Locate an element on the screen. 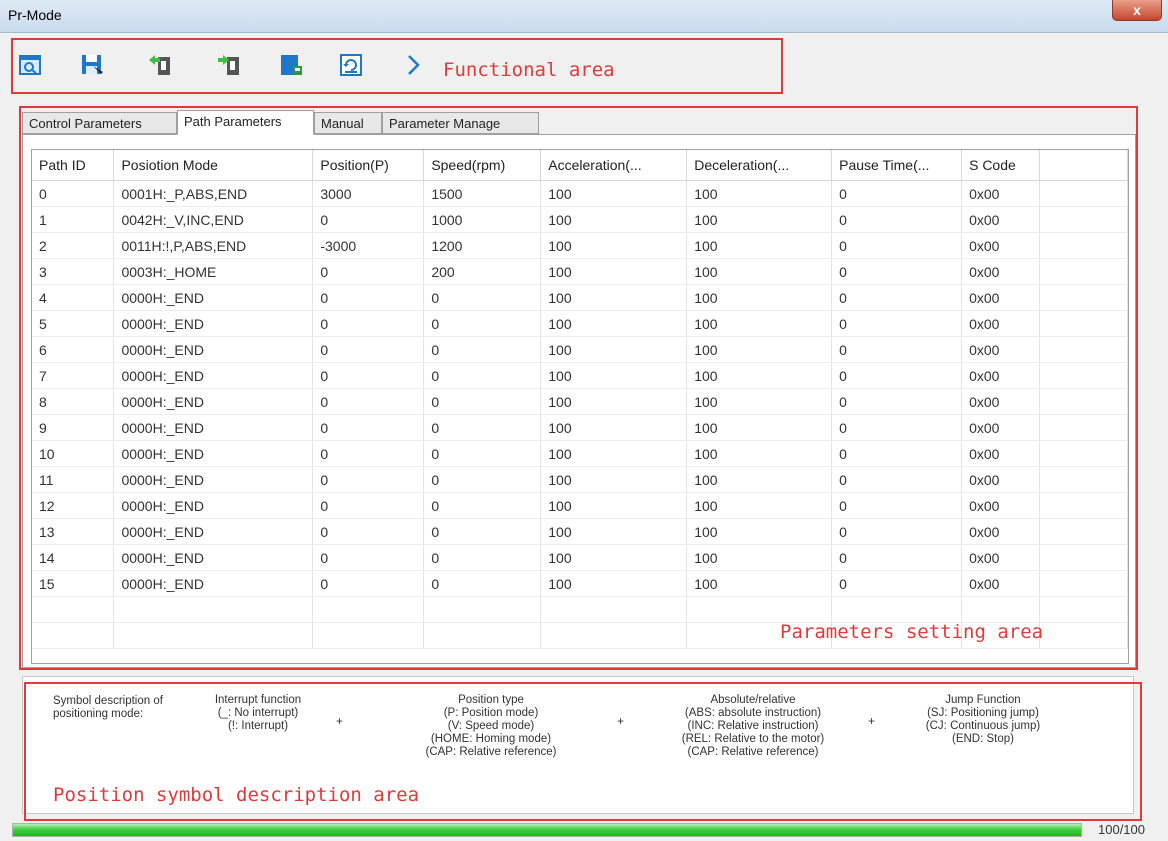 This screenshot has width=1168, height=841. table-cell: 12 is located at coordinates (73, 505).